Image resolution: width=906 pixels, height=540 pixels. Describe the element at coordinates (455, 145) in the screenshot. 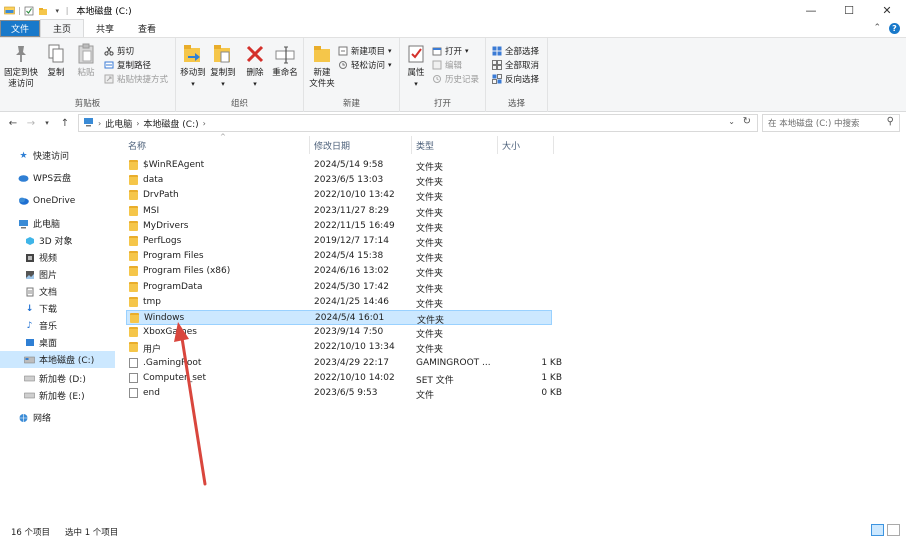

I see `column-header-type: 类型` at that location.